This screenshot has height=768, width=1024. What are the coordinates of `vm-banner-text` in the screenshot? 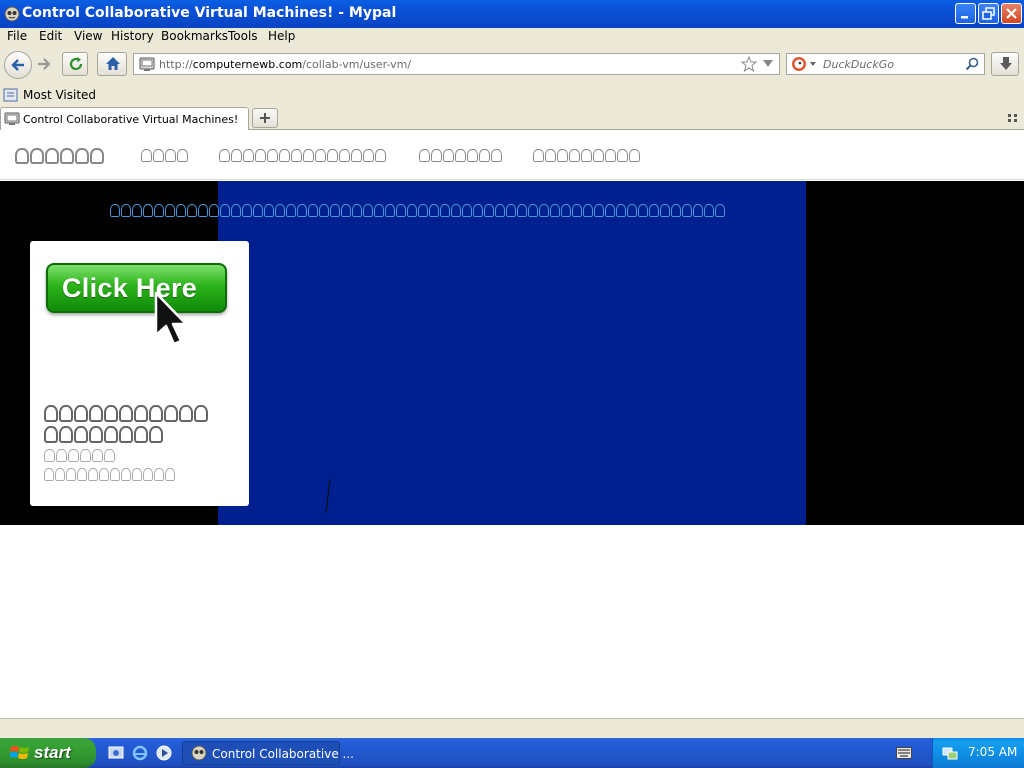 It's located at (417, 210).